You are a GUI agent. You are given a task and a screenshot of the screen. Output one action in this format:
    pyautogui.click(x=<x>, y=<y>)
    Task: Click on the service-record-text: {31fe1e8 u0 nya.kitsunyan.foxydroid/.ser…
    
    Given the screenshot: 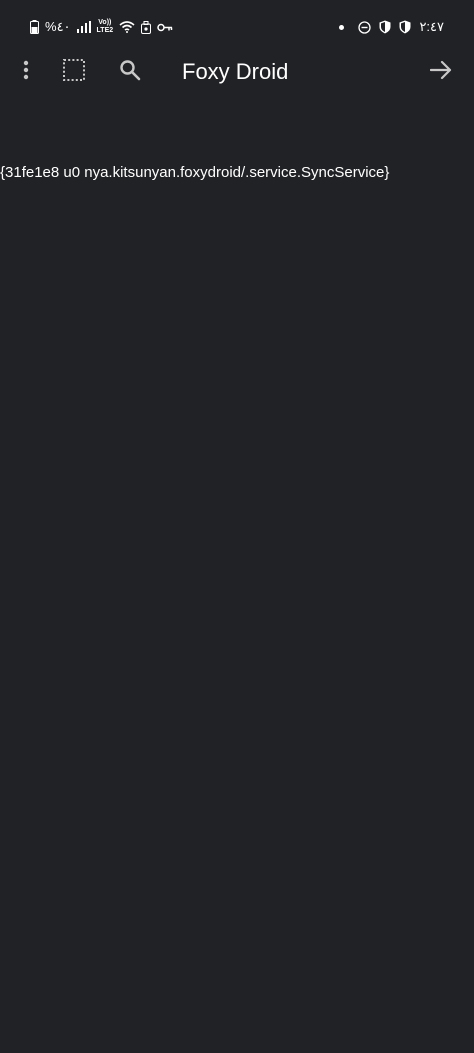 What is the action you would take?
    pyautogui.click(x=195, y=172)
    